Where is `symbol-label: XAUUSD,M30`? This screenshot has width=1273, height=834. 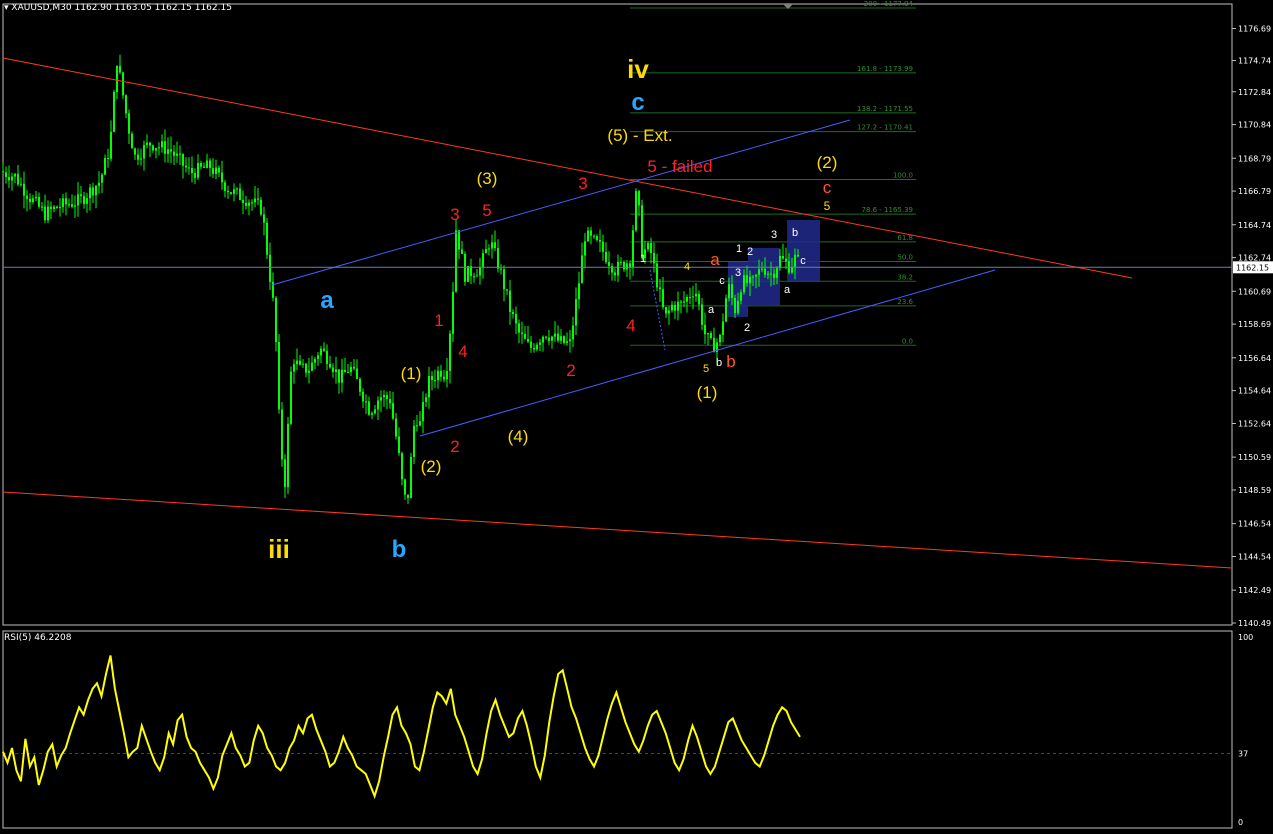
symbol-label: XAUUSD,M30 is located at coordinates (41, 8).